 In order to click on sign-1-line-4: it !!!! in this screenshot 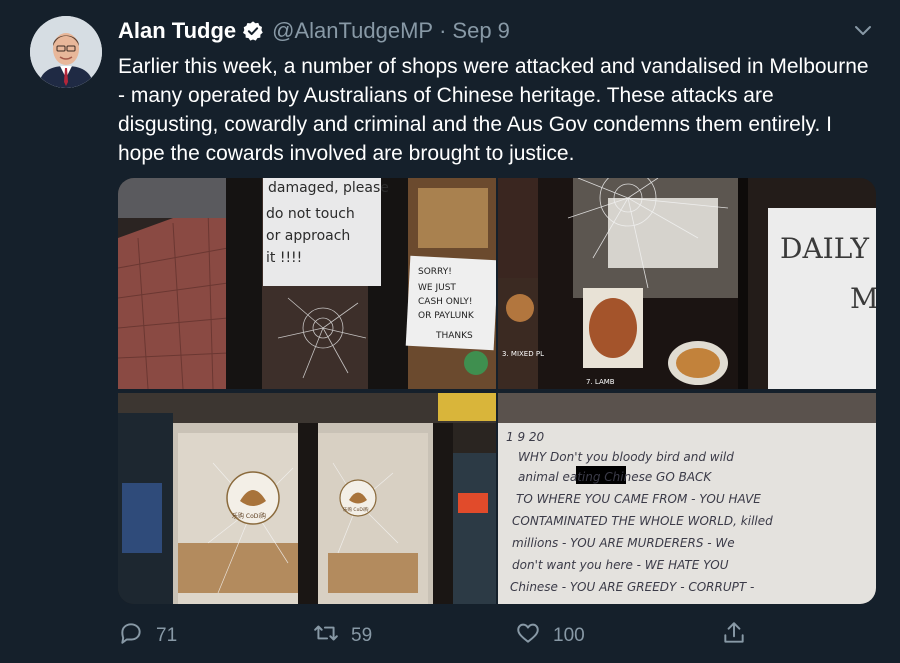, I will do `click(284, 258)`.